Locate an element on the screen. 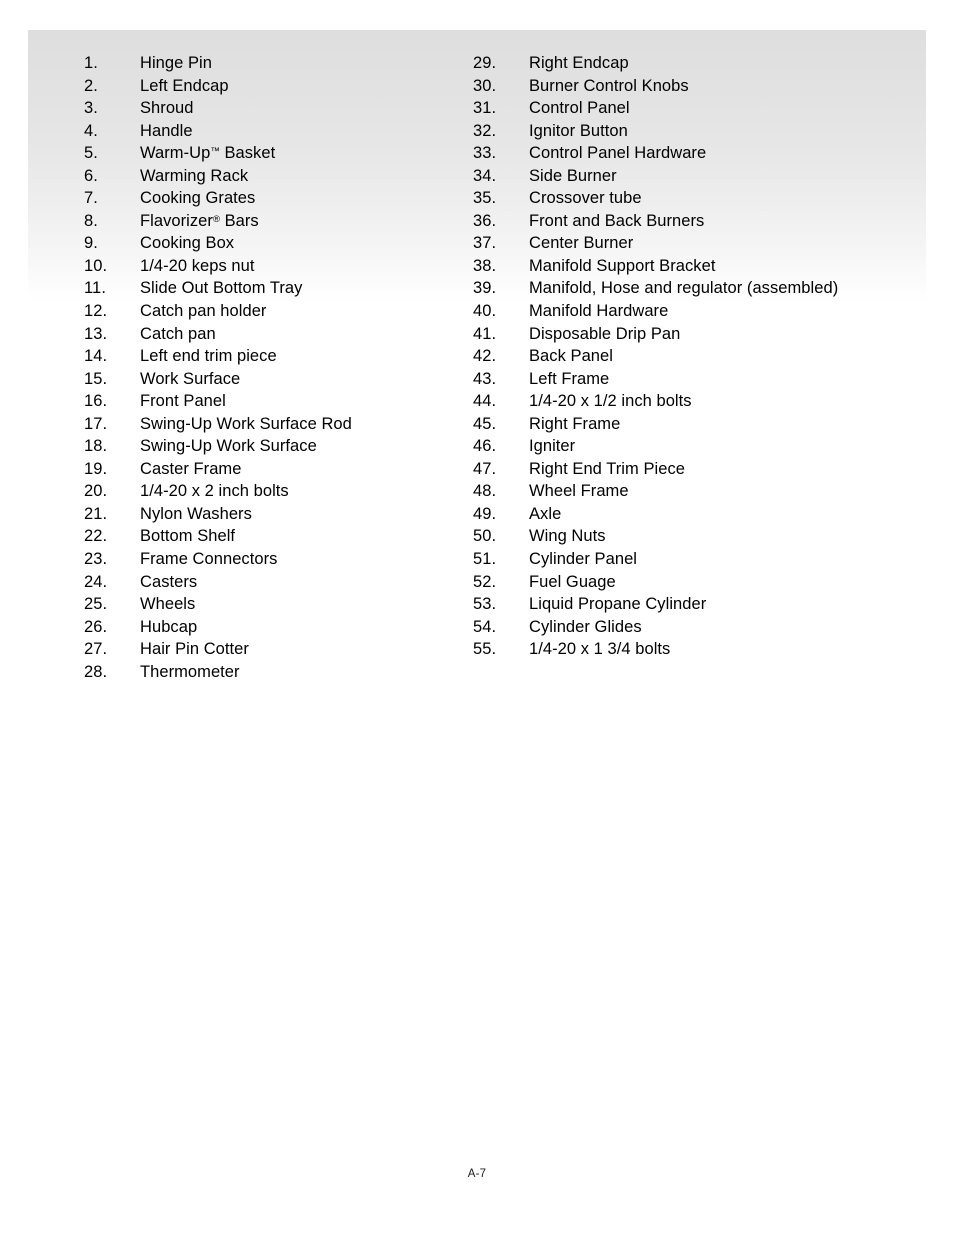  part-list-item: 42. Back Panel is located at coordinates (683, 356).